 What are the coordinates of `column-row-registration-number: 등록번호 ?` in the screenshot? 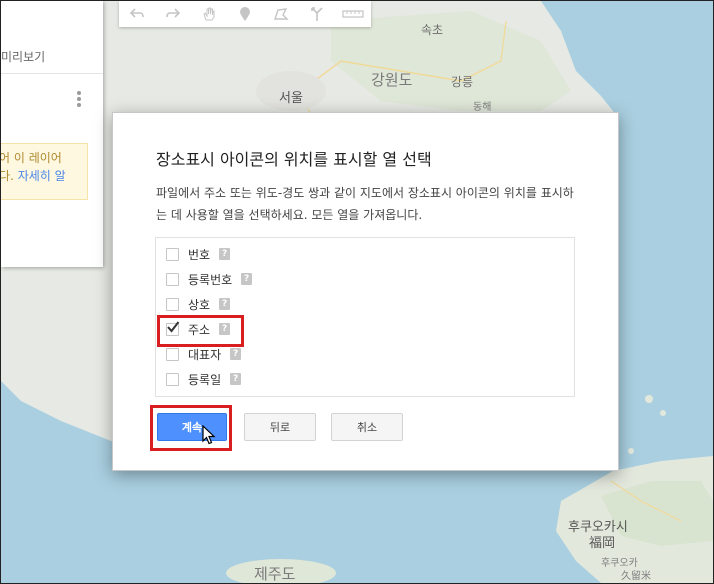 It's located at (209, 279).